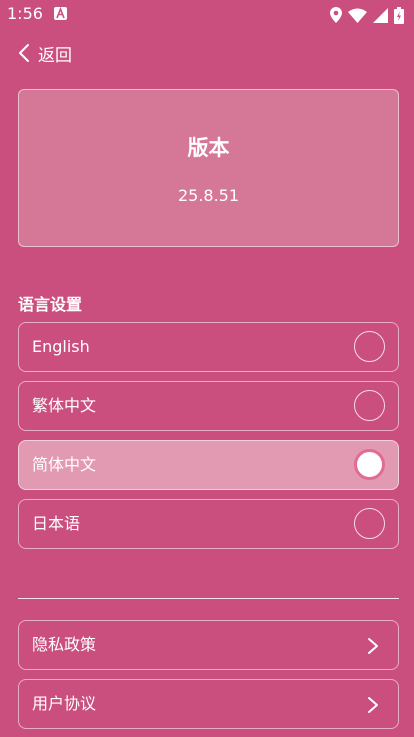  I want to click on chevron-left-icon, so click(24, 53).